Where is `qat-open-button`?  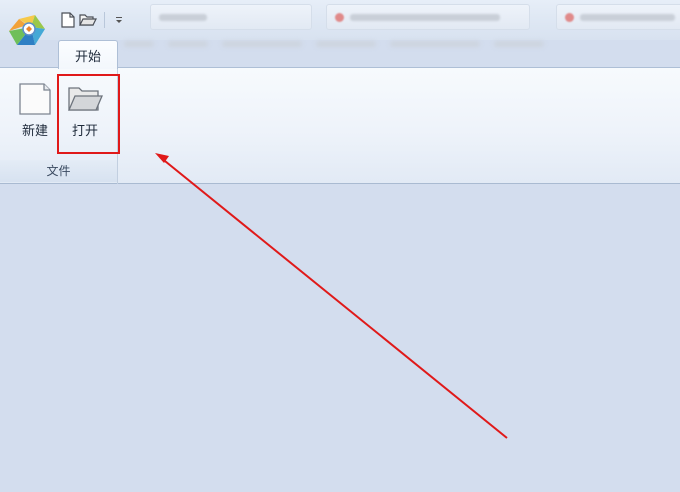 qat-open-button is located at coordinates (88, 20).